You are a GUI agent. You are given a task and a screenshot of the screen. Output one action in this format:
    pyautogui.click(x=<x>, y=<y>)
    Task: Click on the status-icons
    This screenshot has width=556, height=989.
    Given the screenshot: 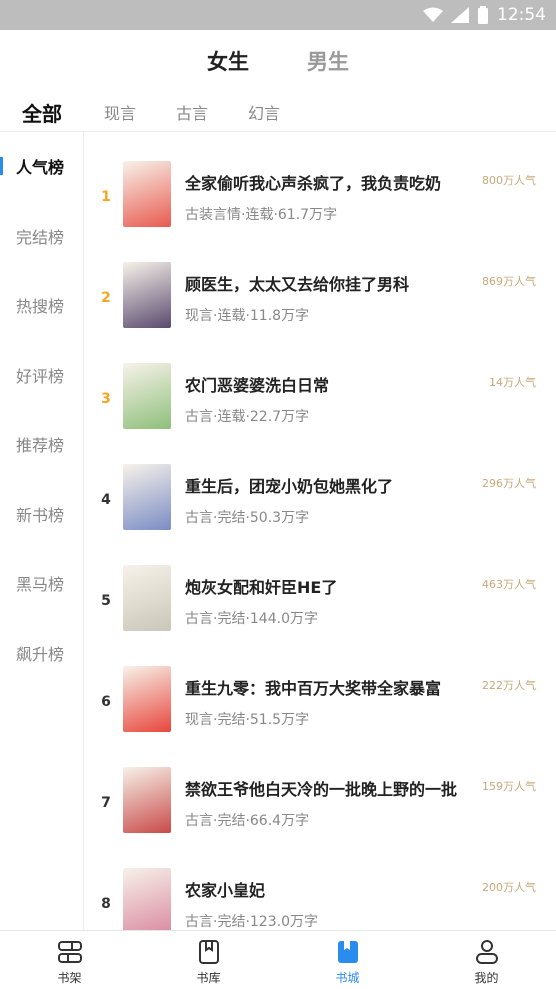 What is the action you would take?
    pyautogui.click(x=456, y=15)
    